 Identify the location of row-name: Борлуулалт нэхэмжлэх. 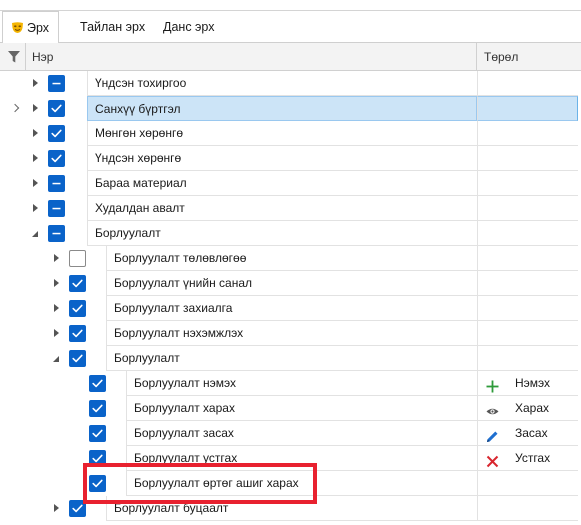
(291, 333).